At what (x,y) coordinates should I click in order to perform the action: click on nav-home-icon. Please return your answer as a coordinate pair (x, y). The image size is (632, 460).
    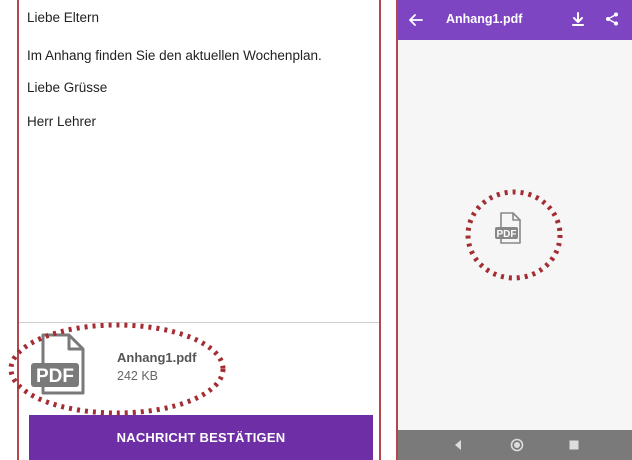
    Looking at the image, I should click on (517, 445).